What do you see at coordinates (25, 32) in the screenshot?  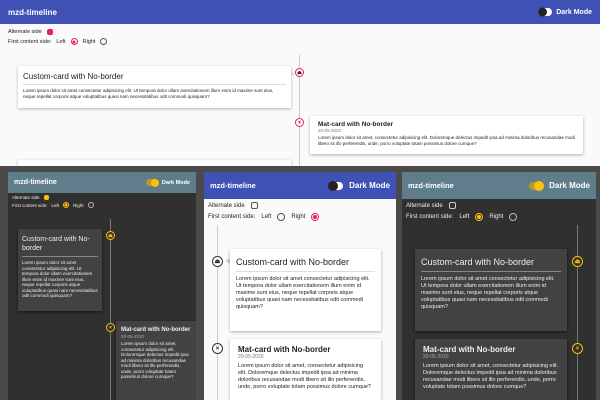 I see `alternate-side-label: Alternate side` at bounding box center [25, 32].